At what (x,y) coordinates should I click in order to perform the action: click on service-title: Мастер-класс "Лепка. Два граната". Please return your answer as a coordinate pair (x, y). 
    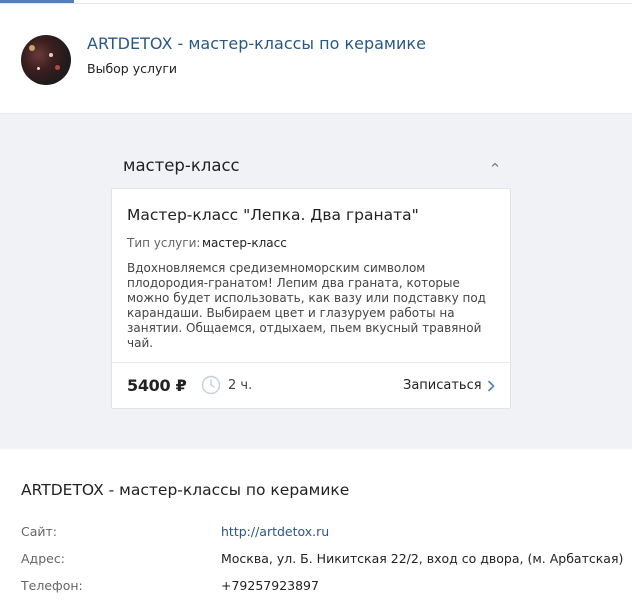
    Looking at the image, I should click on (273, 215).